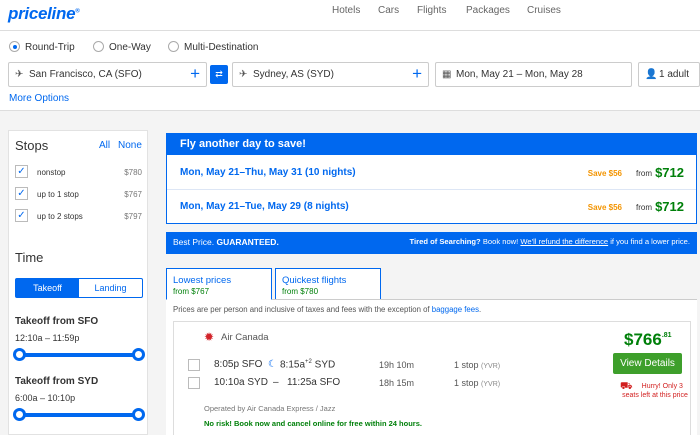 The width and height of the screenshot is (700, 435). Describe the element at coordinates (500, 241) in the screenshot. I see `book-now-text: Book now!` at that location.